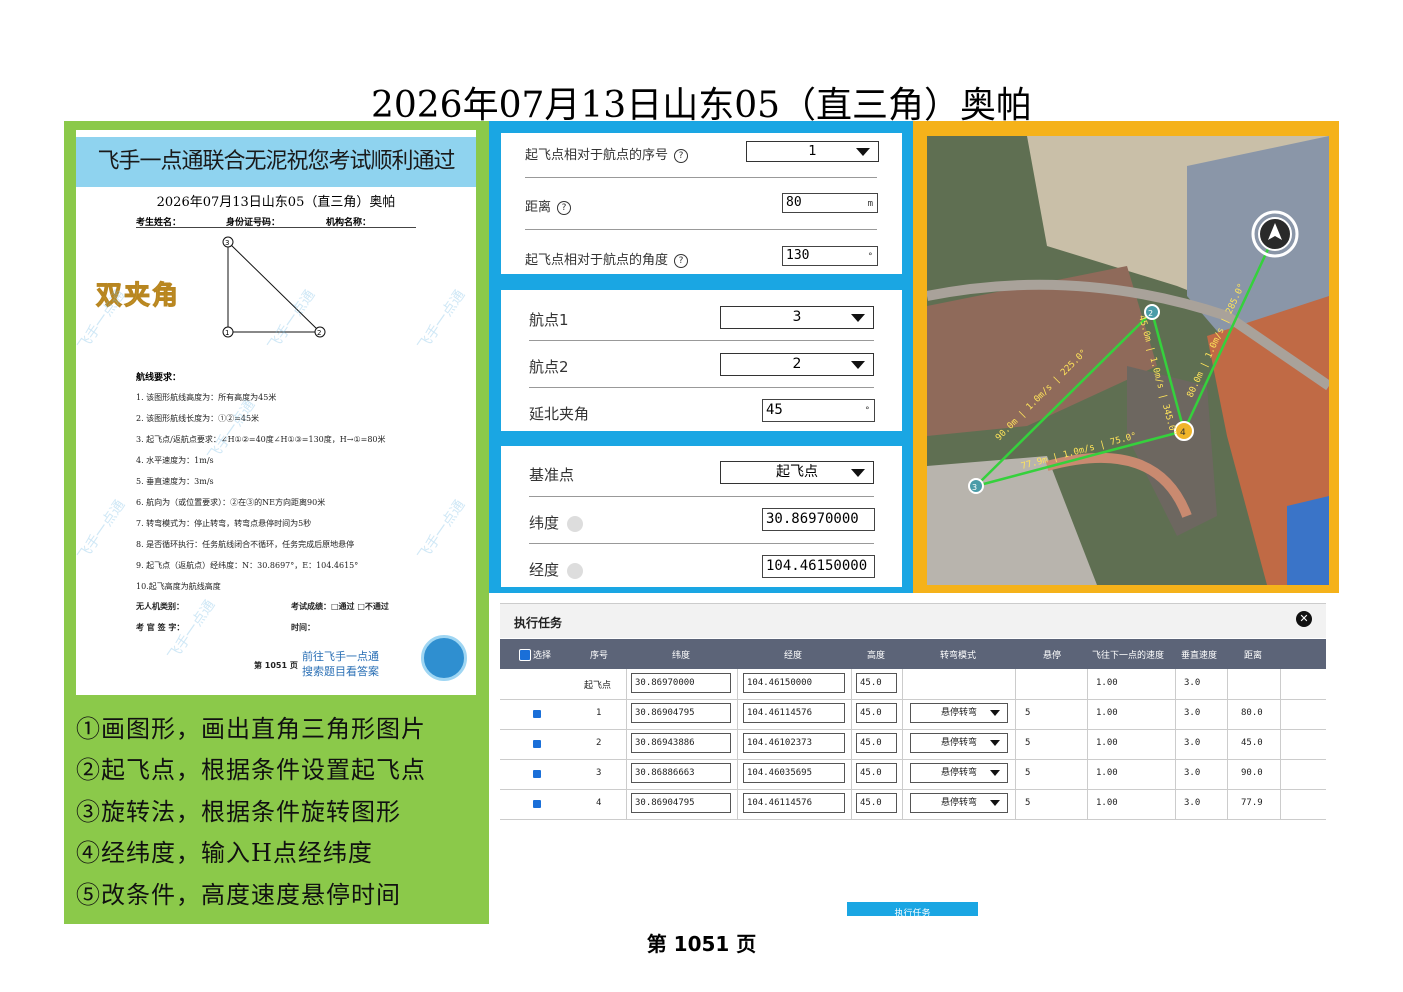  I want to click on paper-title: 2026年07月13日山东05（直三角）奥帕, so click(276, 202).